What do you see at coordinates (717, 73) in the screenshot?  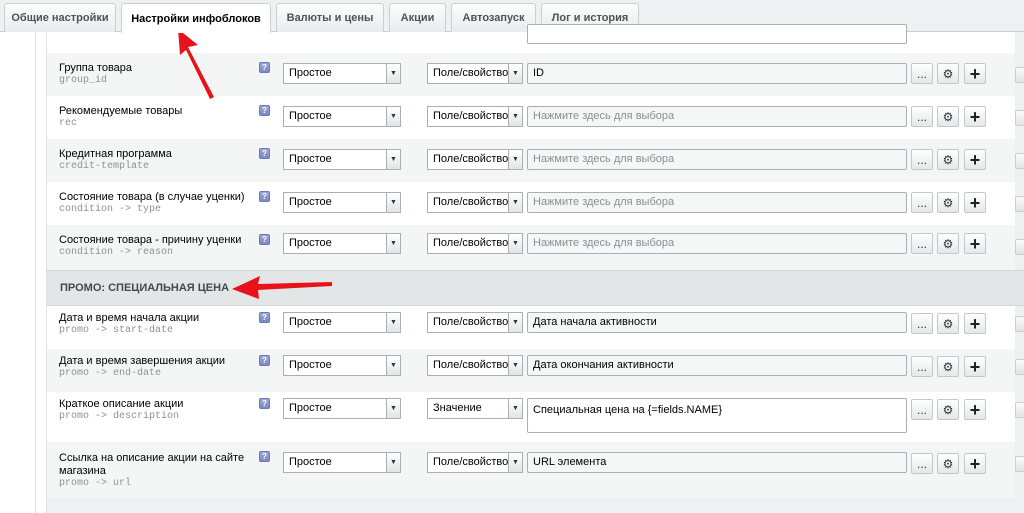 I see `value-field: ID` at bounding box center [717, 73].